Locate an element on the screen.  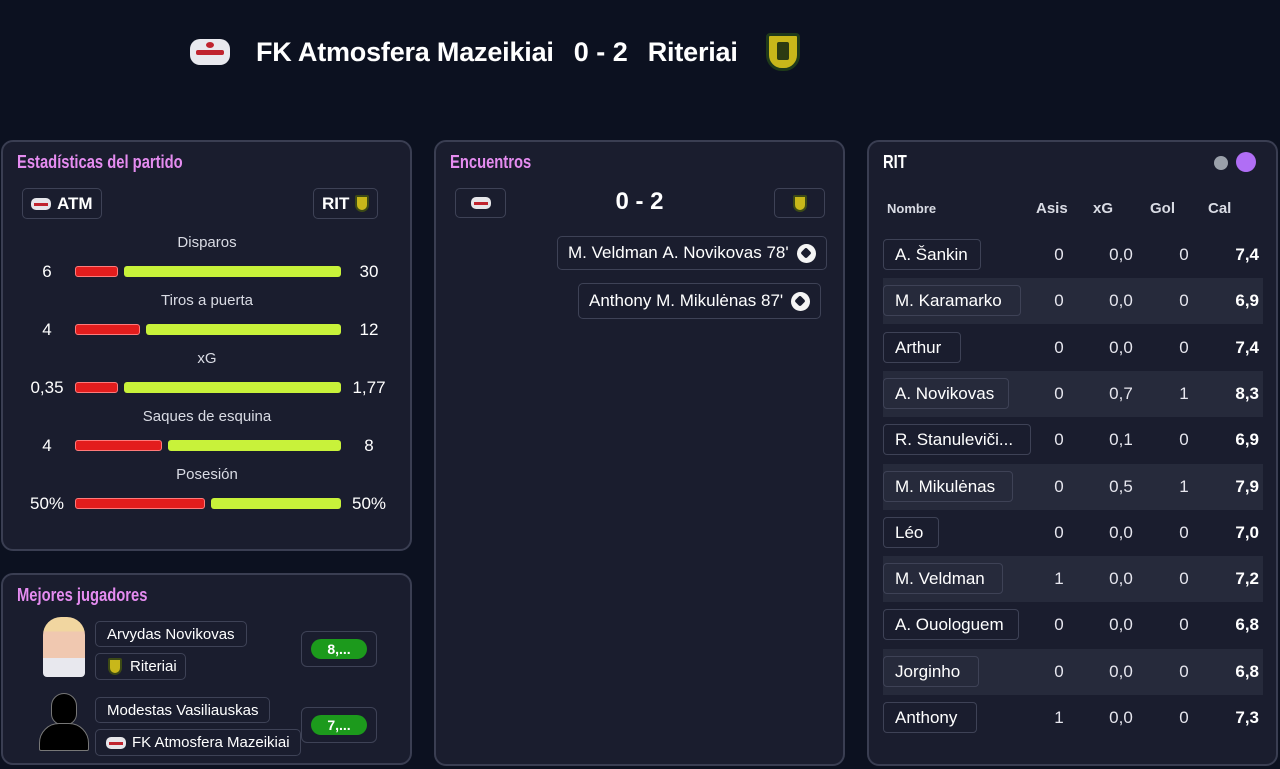
player-name: A. Ouologuem is located at coordinates (949, 624).